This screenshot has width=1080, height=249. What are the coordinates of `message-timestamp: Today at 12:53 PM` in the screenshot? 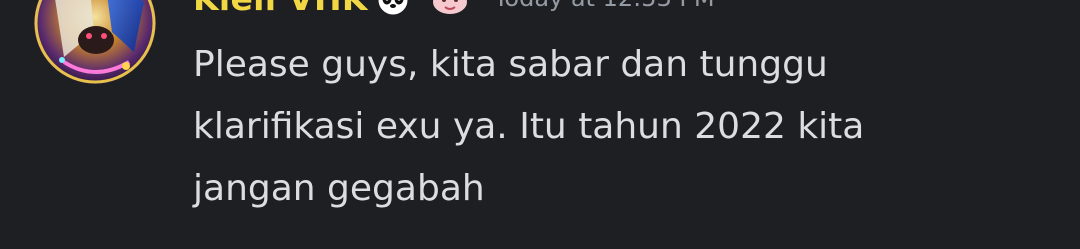 It's located at (604, 6).